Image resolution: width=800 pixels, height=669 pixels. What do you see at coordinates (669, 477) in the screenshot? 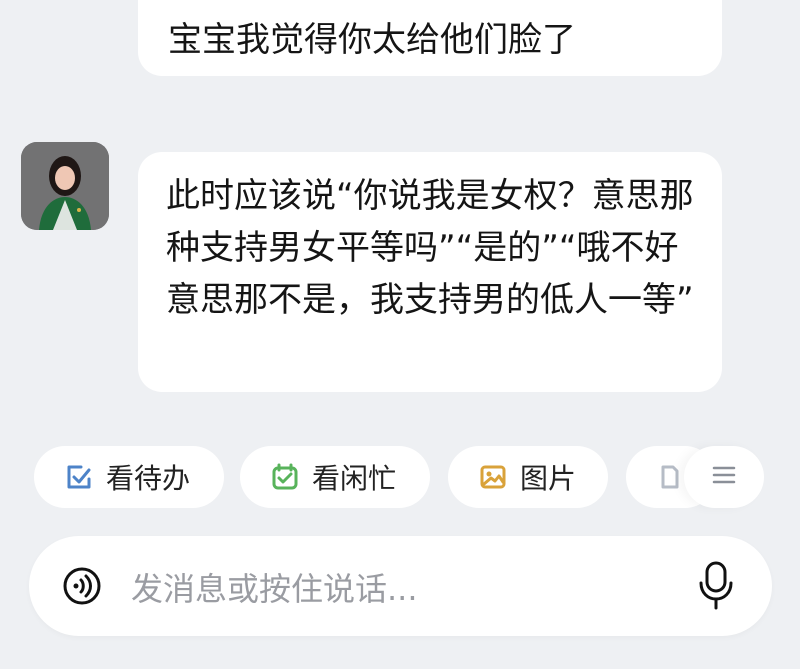
I see `document-icon` at bounding box center [669, 477].